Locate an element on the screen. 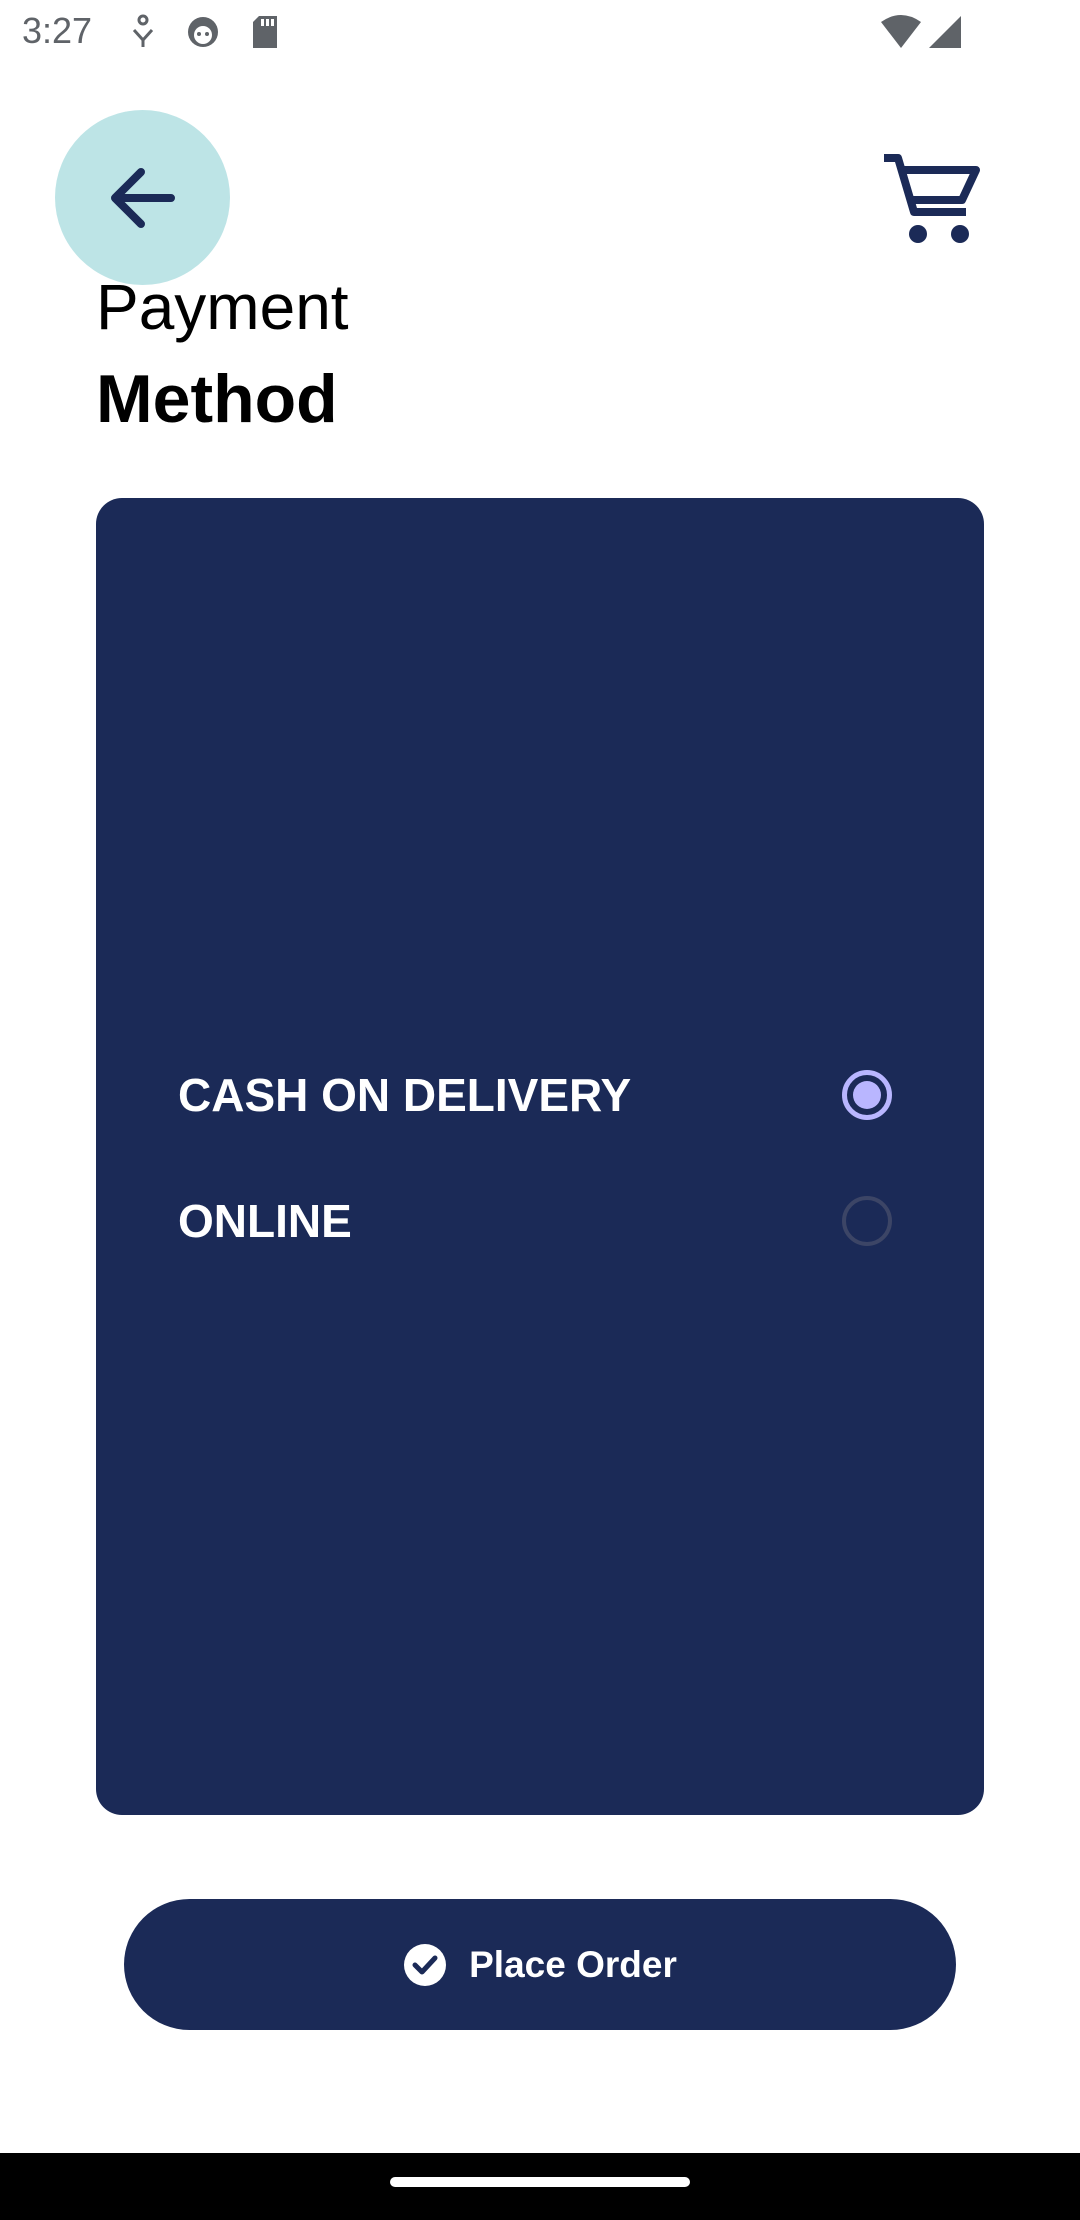  back-button is located at coordinates (142, 197).